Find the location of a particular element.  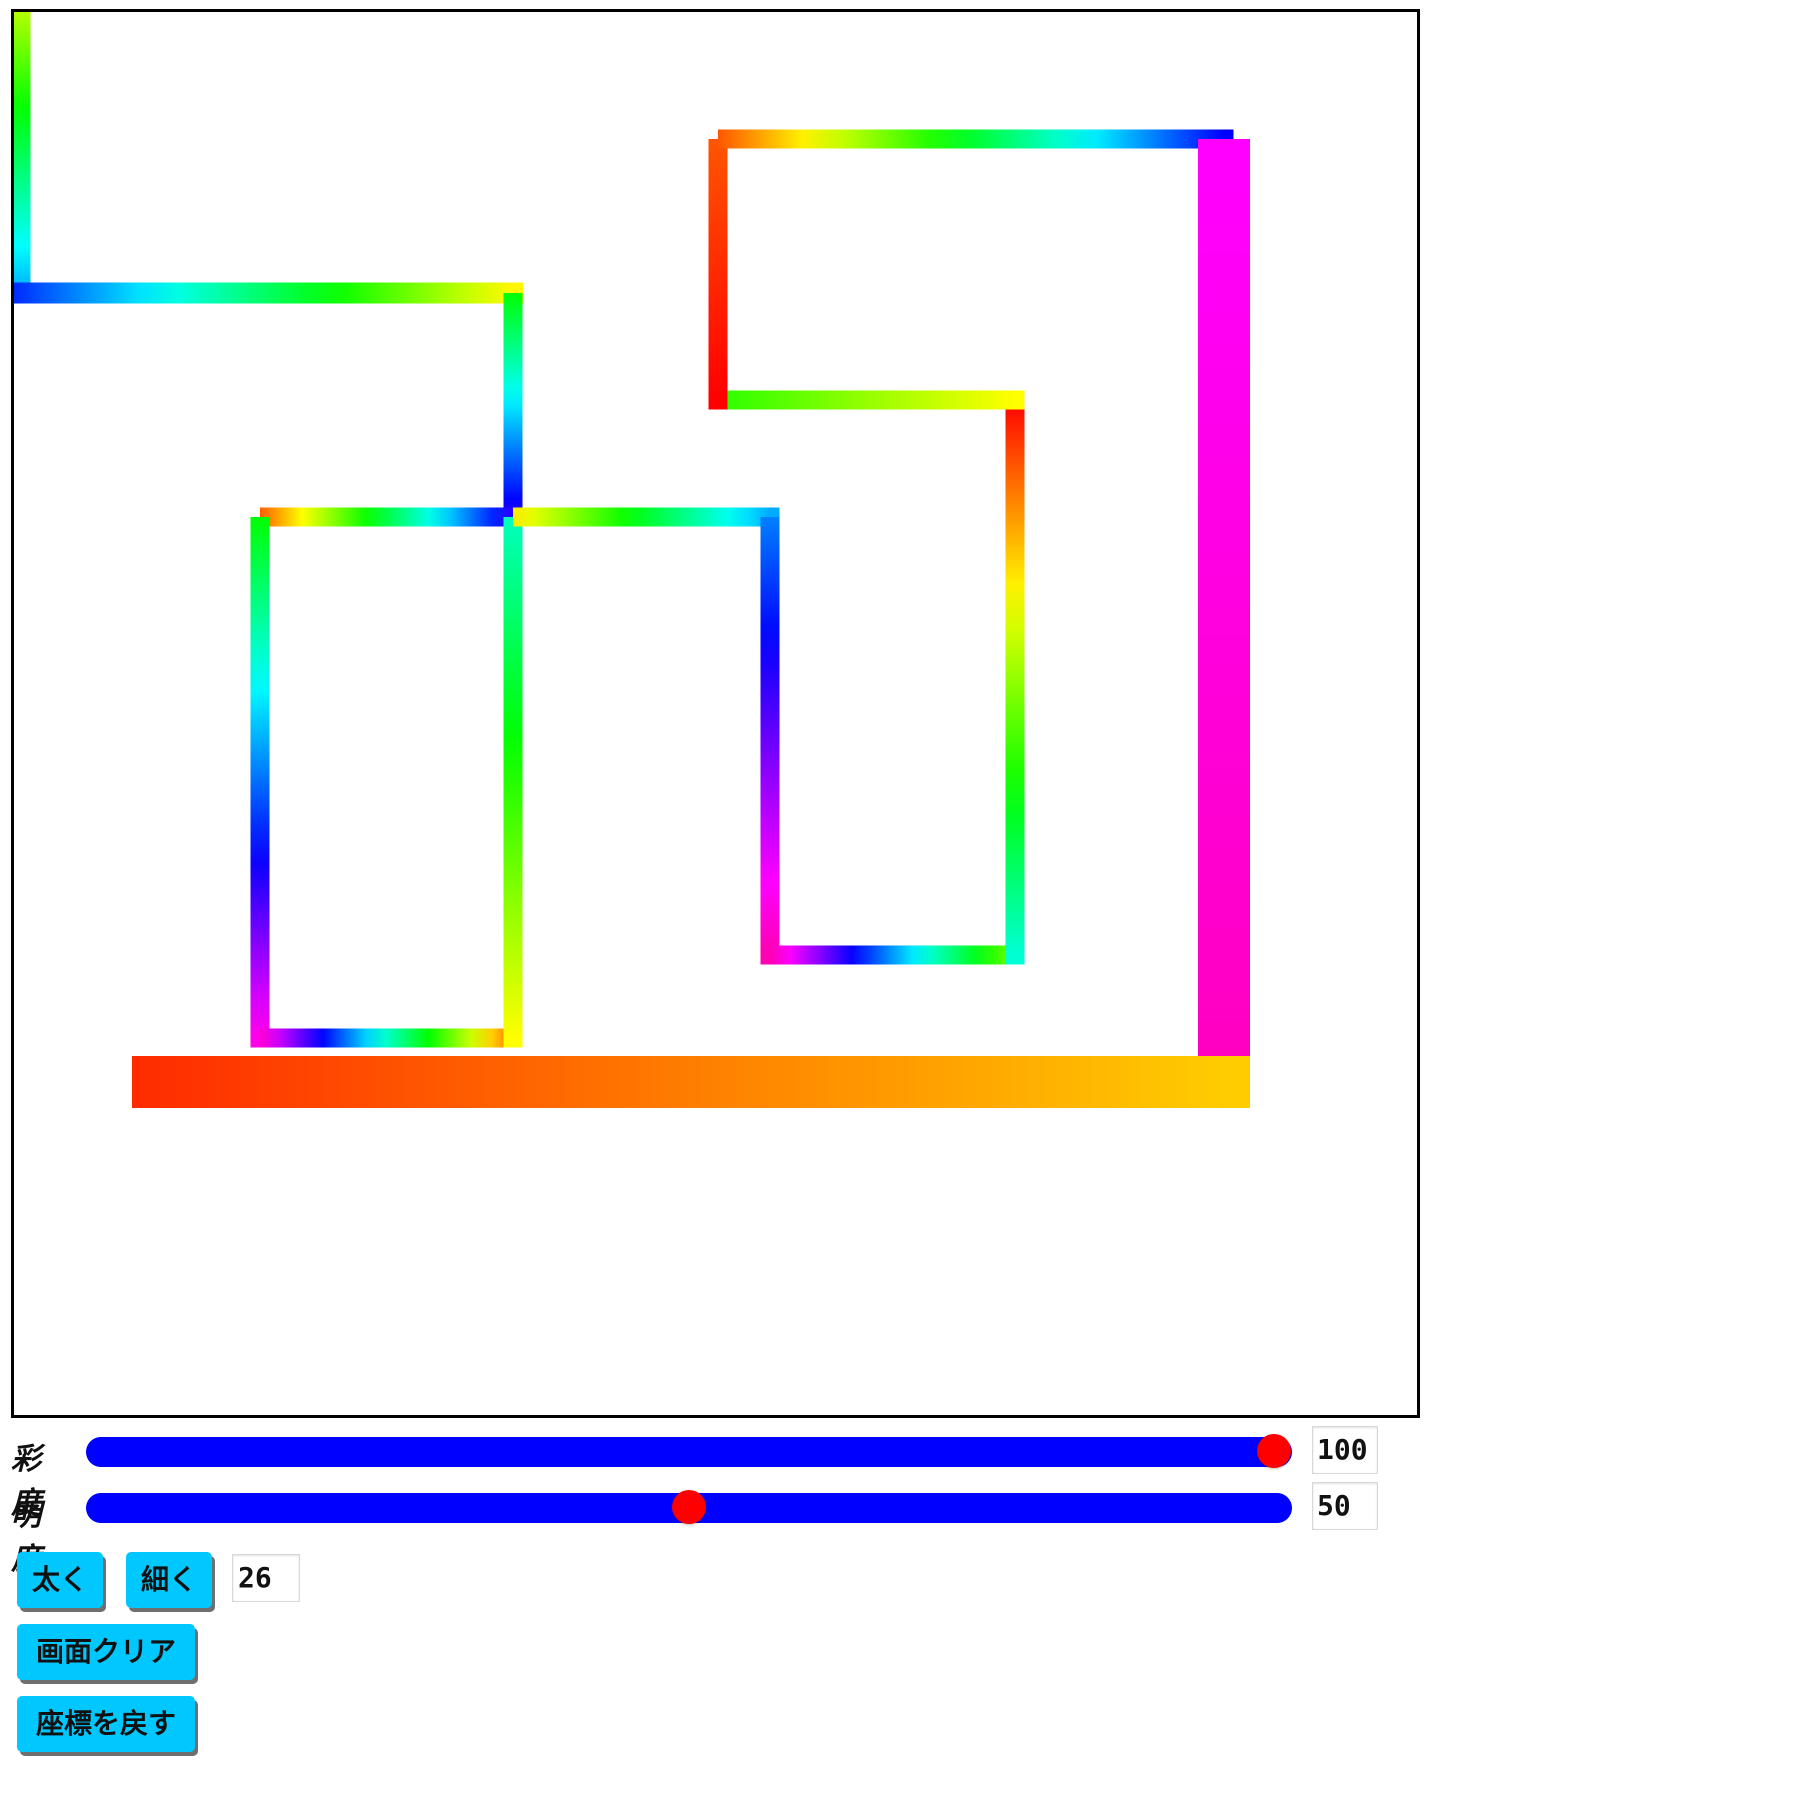

saturation-slider is located at coordinates (689, 1451).